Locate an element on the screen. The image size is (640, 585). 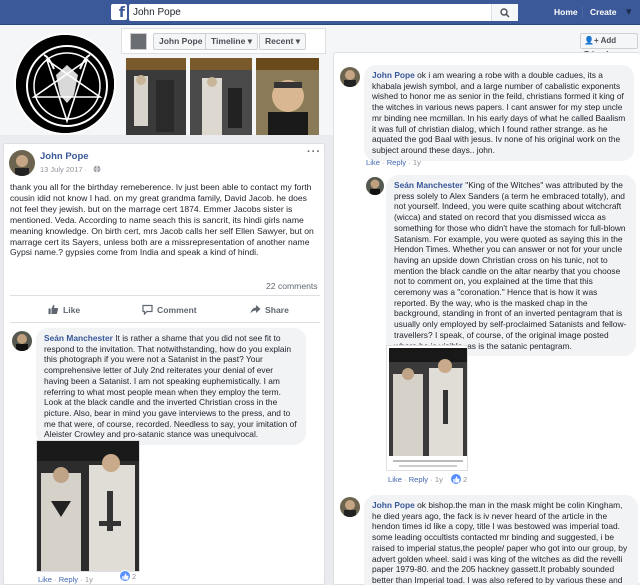
profile-picture is located at coordinates (65, 84).